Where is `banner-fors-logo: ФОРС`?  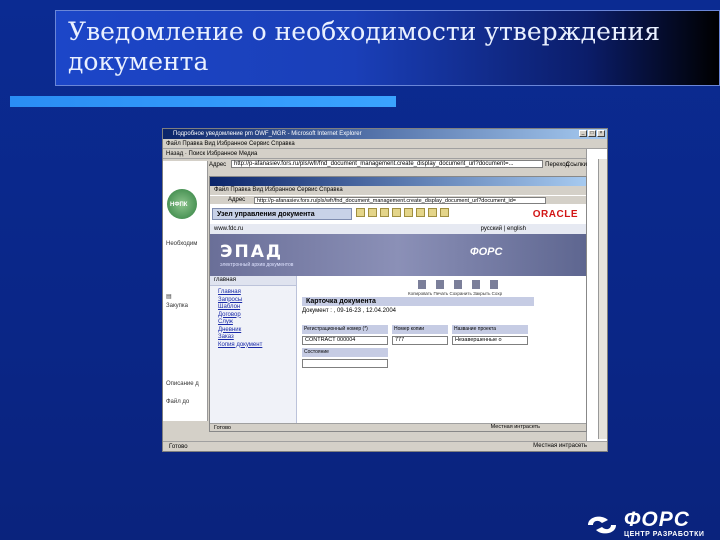 banner-fors-logo: ФОРС is located at coordinates (486, 252).